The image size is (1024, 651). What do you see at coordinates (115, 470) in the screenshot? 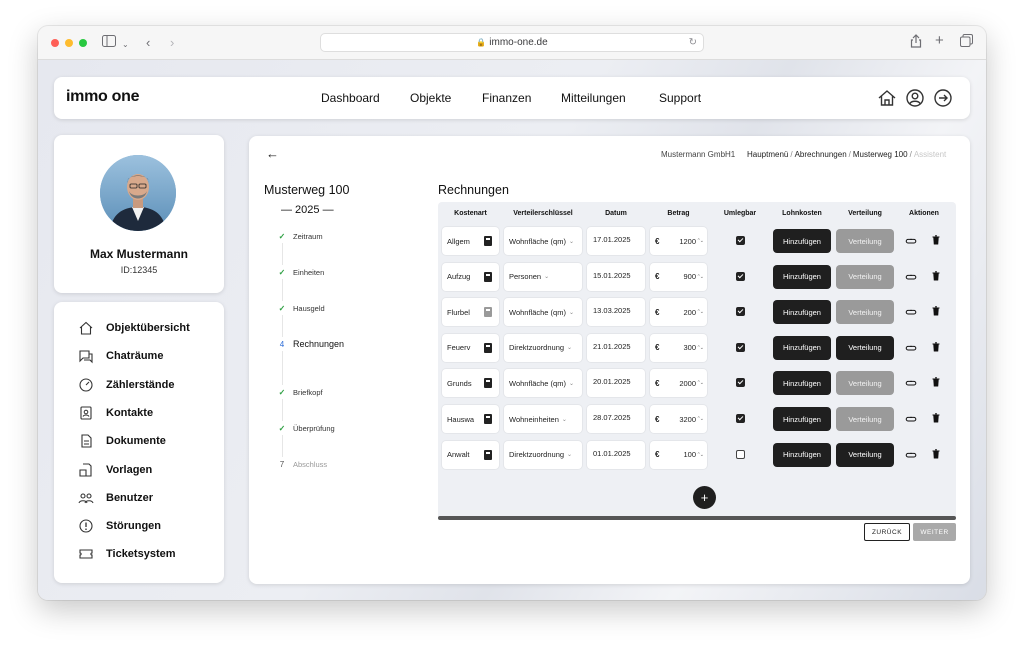
I see `sidebar-item-5: Vorlagen` at bounding box center [115, 470].